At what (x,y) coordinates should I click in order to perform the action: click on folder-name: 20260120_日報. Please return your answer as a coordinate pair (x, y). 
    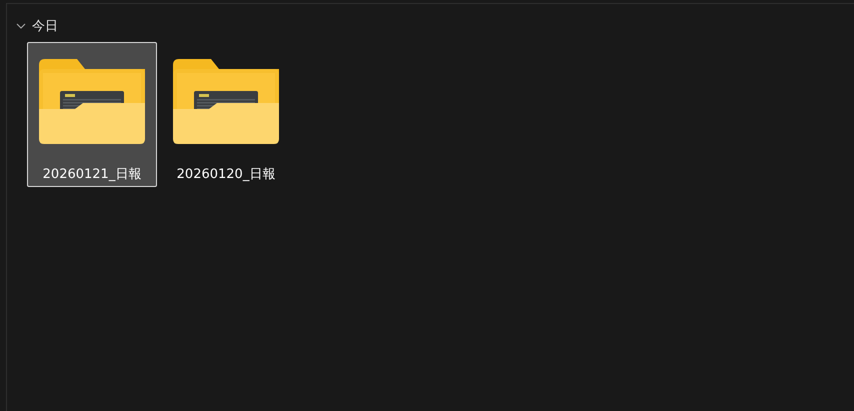
    Looking at the image, I should click on (226, 174).